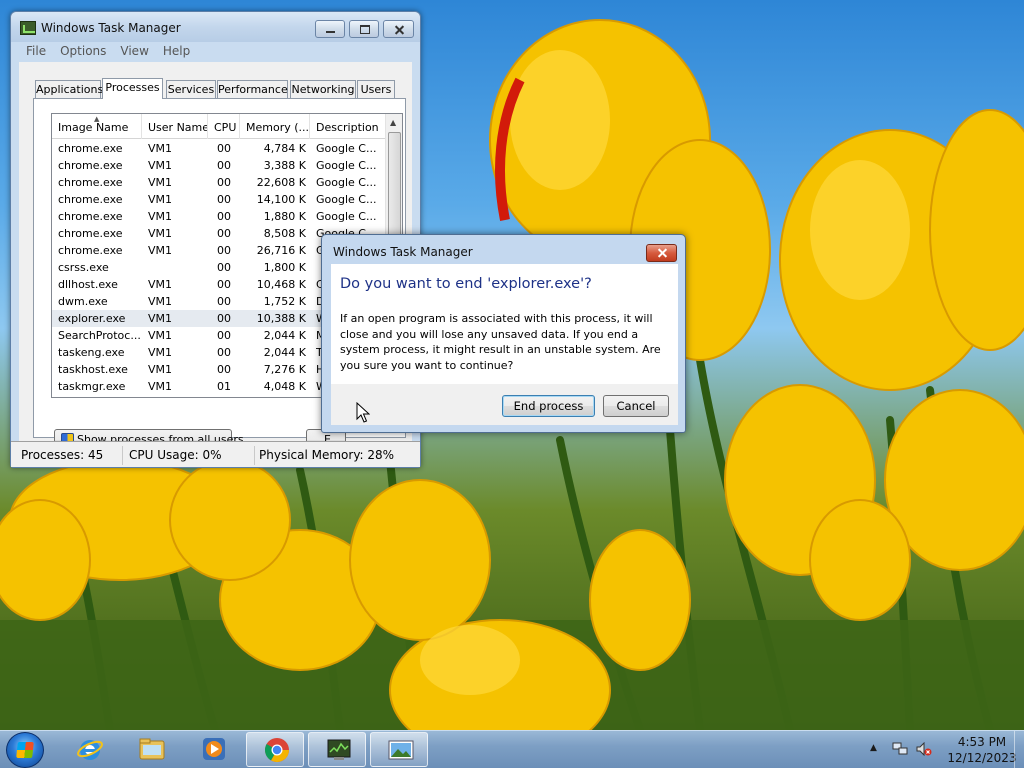 The width and height of the screenshot is (1024, 769). What do you see at coordinates (215, 51) in the screenshot?
I see `menu-bar: File Options View Help` at bounding box center [215, 51].